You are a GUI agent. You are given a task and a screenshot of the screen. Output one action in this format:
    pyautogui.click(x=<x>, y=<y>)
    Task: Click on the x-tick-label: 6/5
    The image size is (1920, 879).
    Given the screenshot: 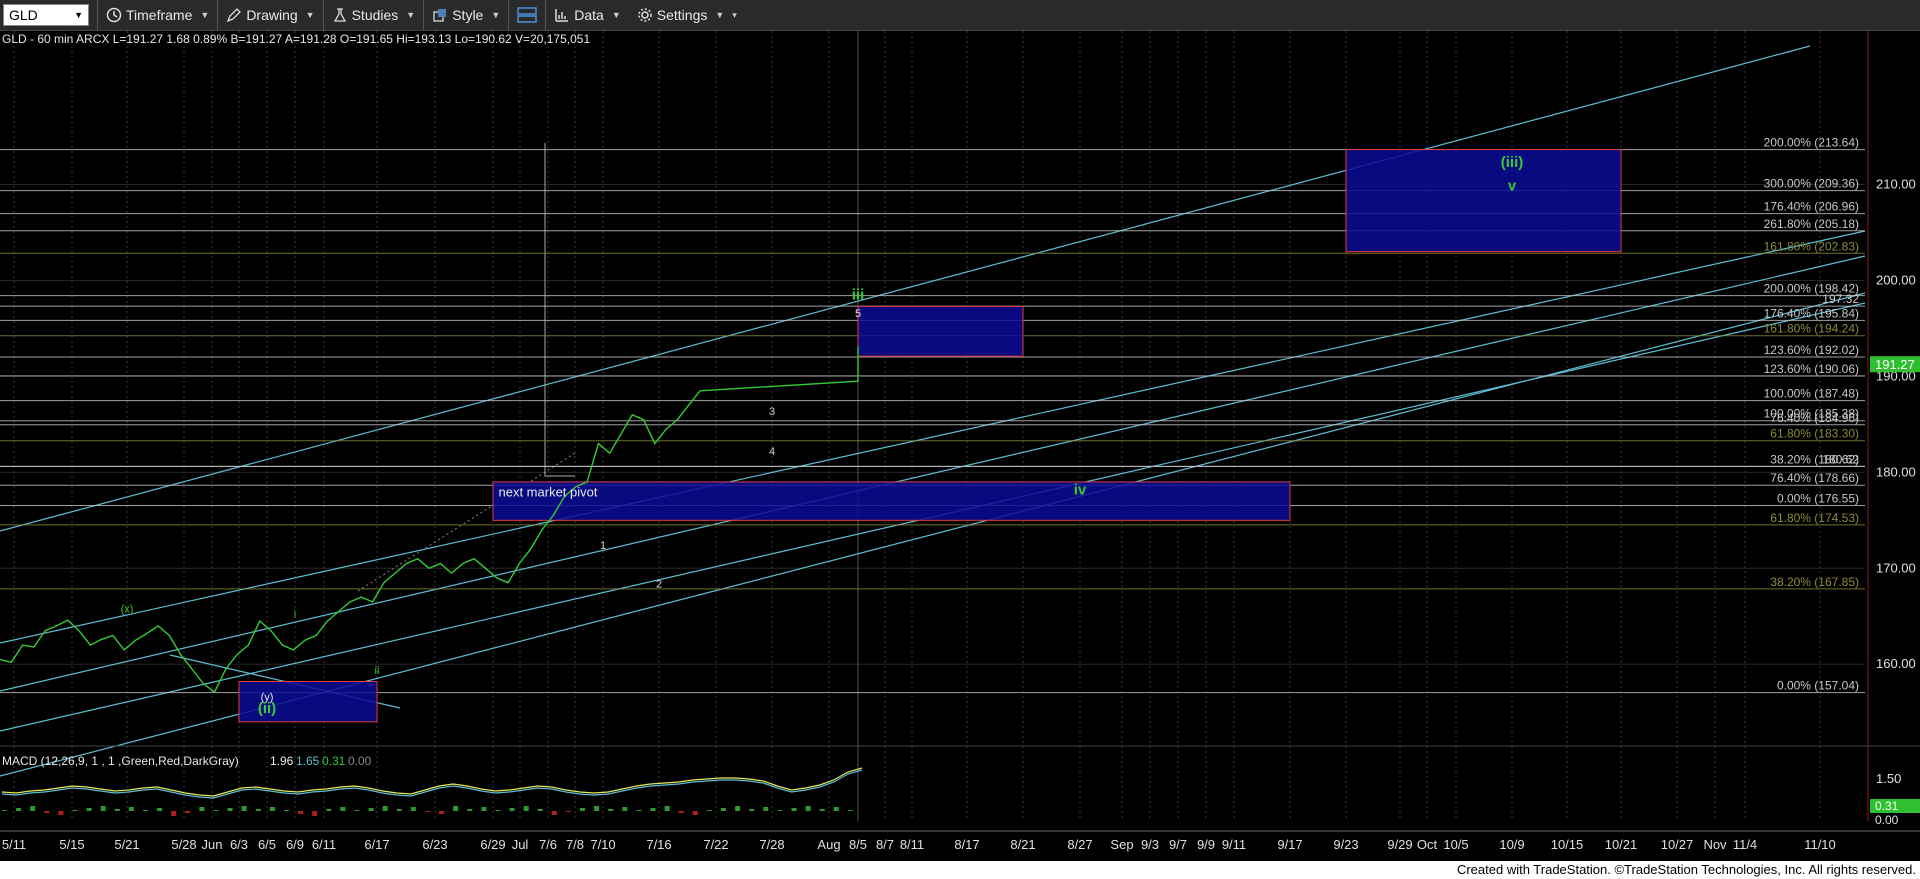 What is the action you would take?
    pyautogui.click(x=267, y=844)
    